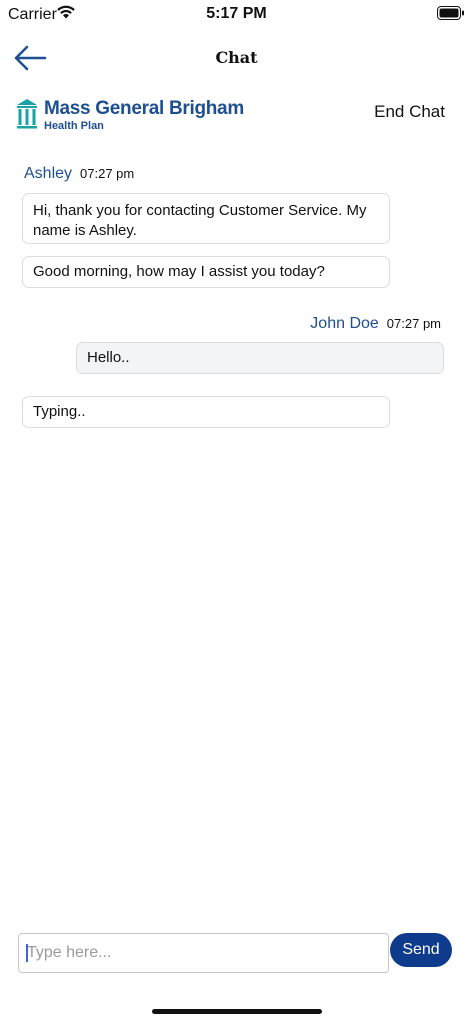  Describe the element at coordinates (203, 953) in the screenshot. I see `message-input` at that location.